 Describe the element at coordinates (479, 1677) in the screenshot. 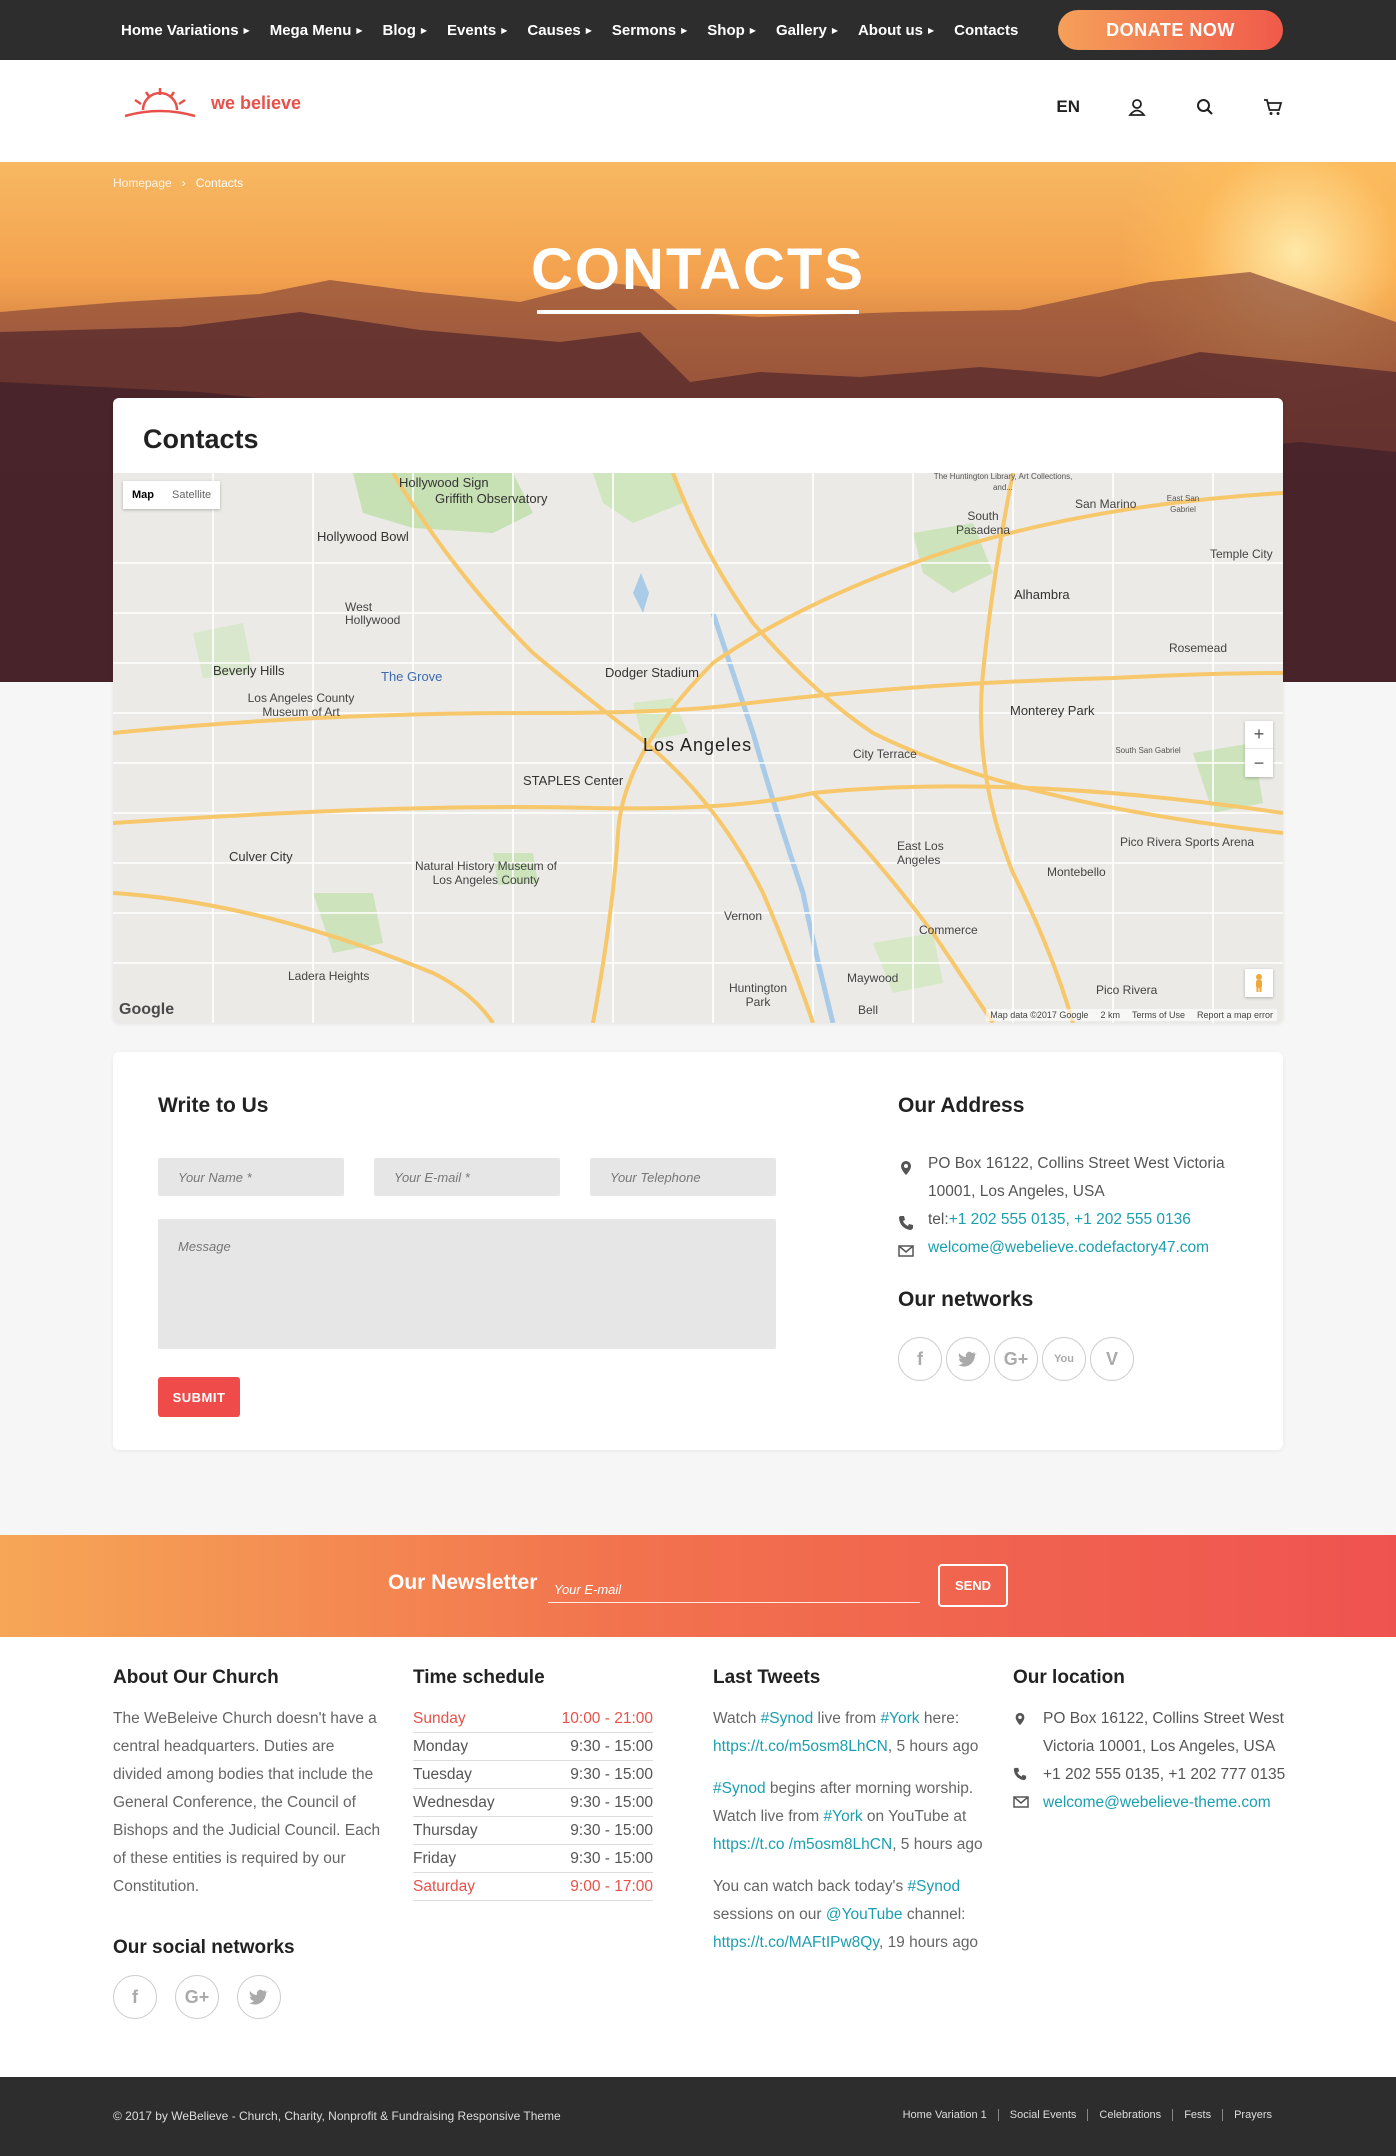

I see `schedule-heading: Time schedule` at that location.